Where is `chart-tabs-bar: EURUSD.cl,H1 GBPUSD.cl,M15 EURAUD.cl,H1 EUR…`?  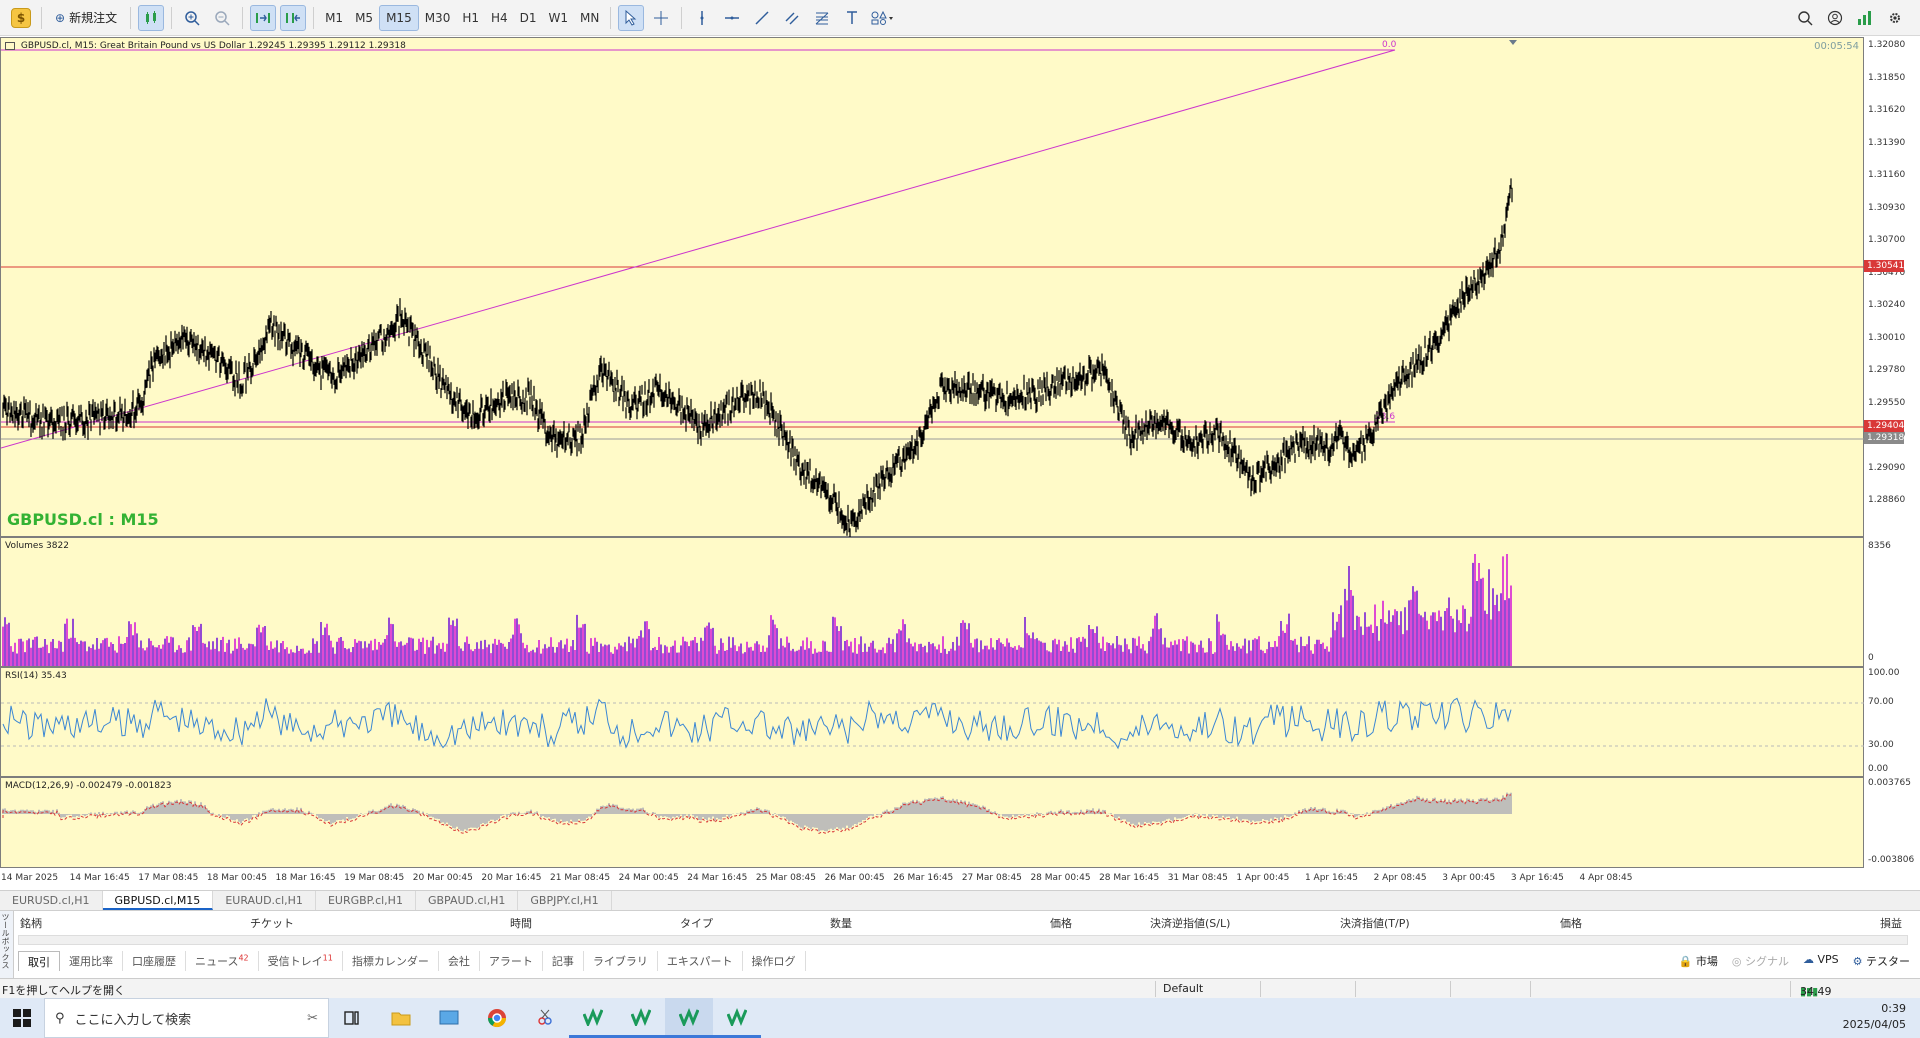
chart-tabs-bar: EURUSD.cl,H1 GBPUSD.cl,M15 EURAUD.cl,H1 EUR… is located at coordinates (960, 900).